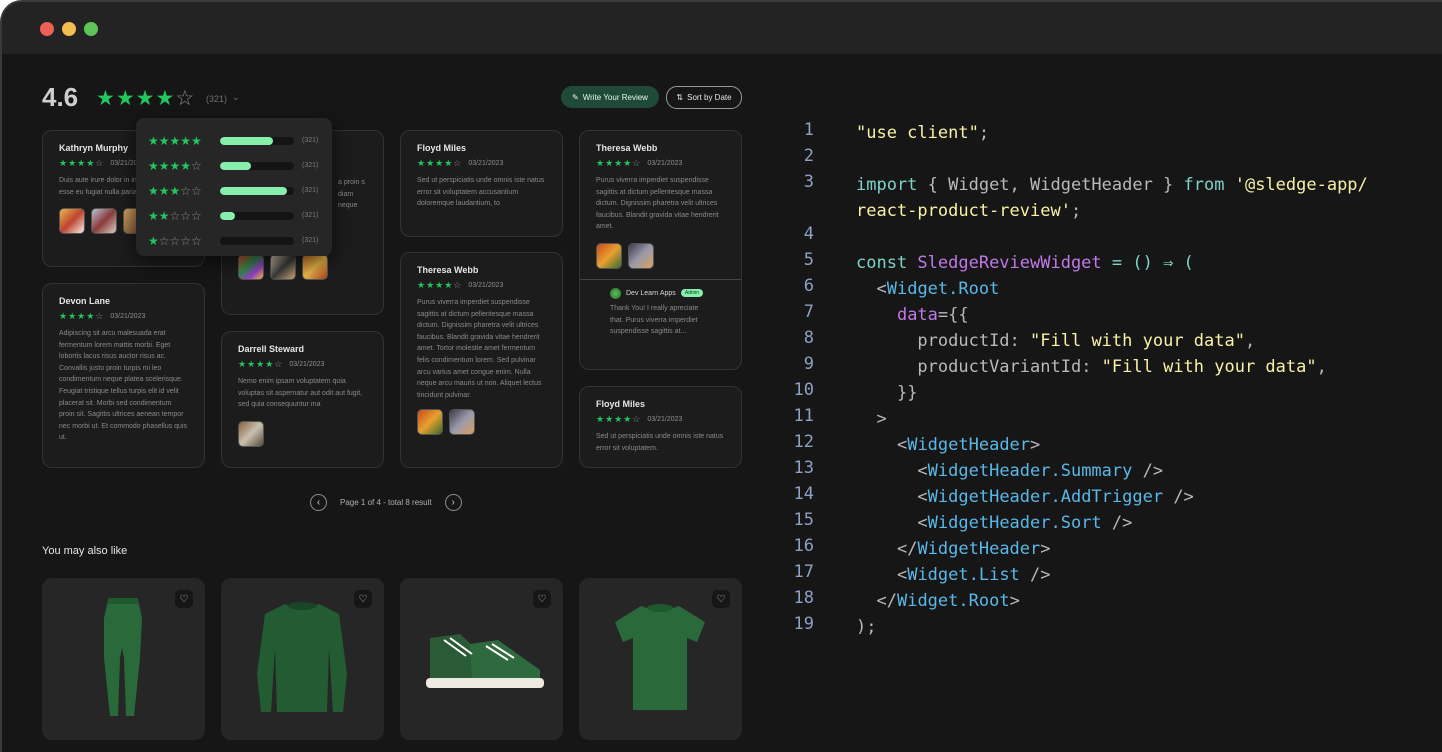  I want to click on rating-row-3: ★★★☆☆ (321), so click(234, 190).